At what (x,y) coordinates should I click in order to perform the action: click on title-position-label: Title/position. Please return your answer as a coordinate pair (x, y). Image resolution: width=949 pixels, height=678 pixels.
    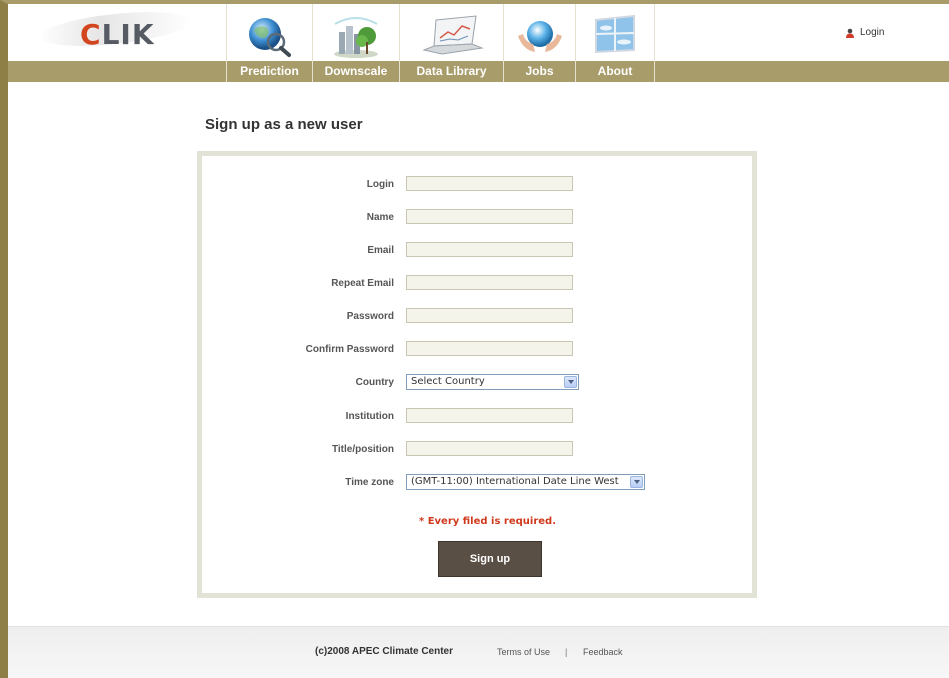
    Looking at the image, I should click on (362, 449).